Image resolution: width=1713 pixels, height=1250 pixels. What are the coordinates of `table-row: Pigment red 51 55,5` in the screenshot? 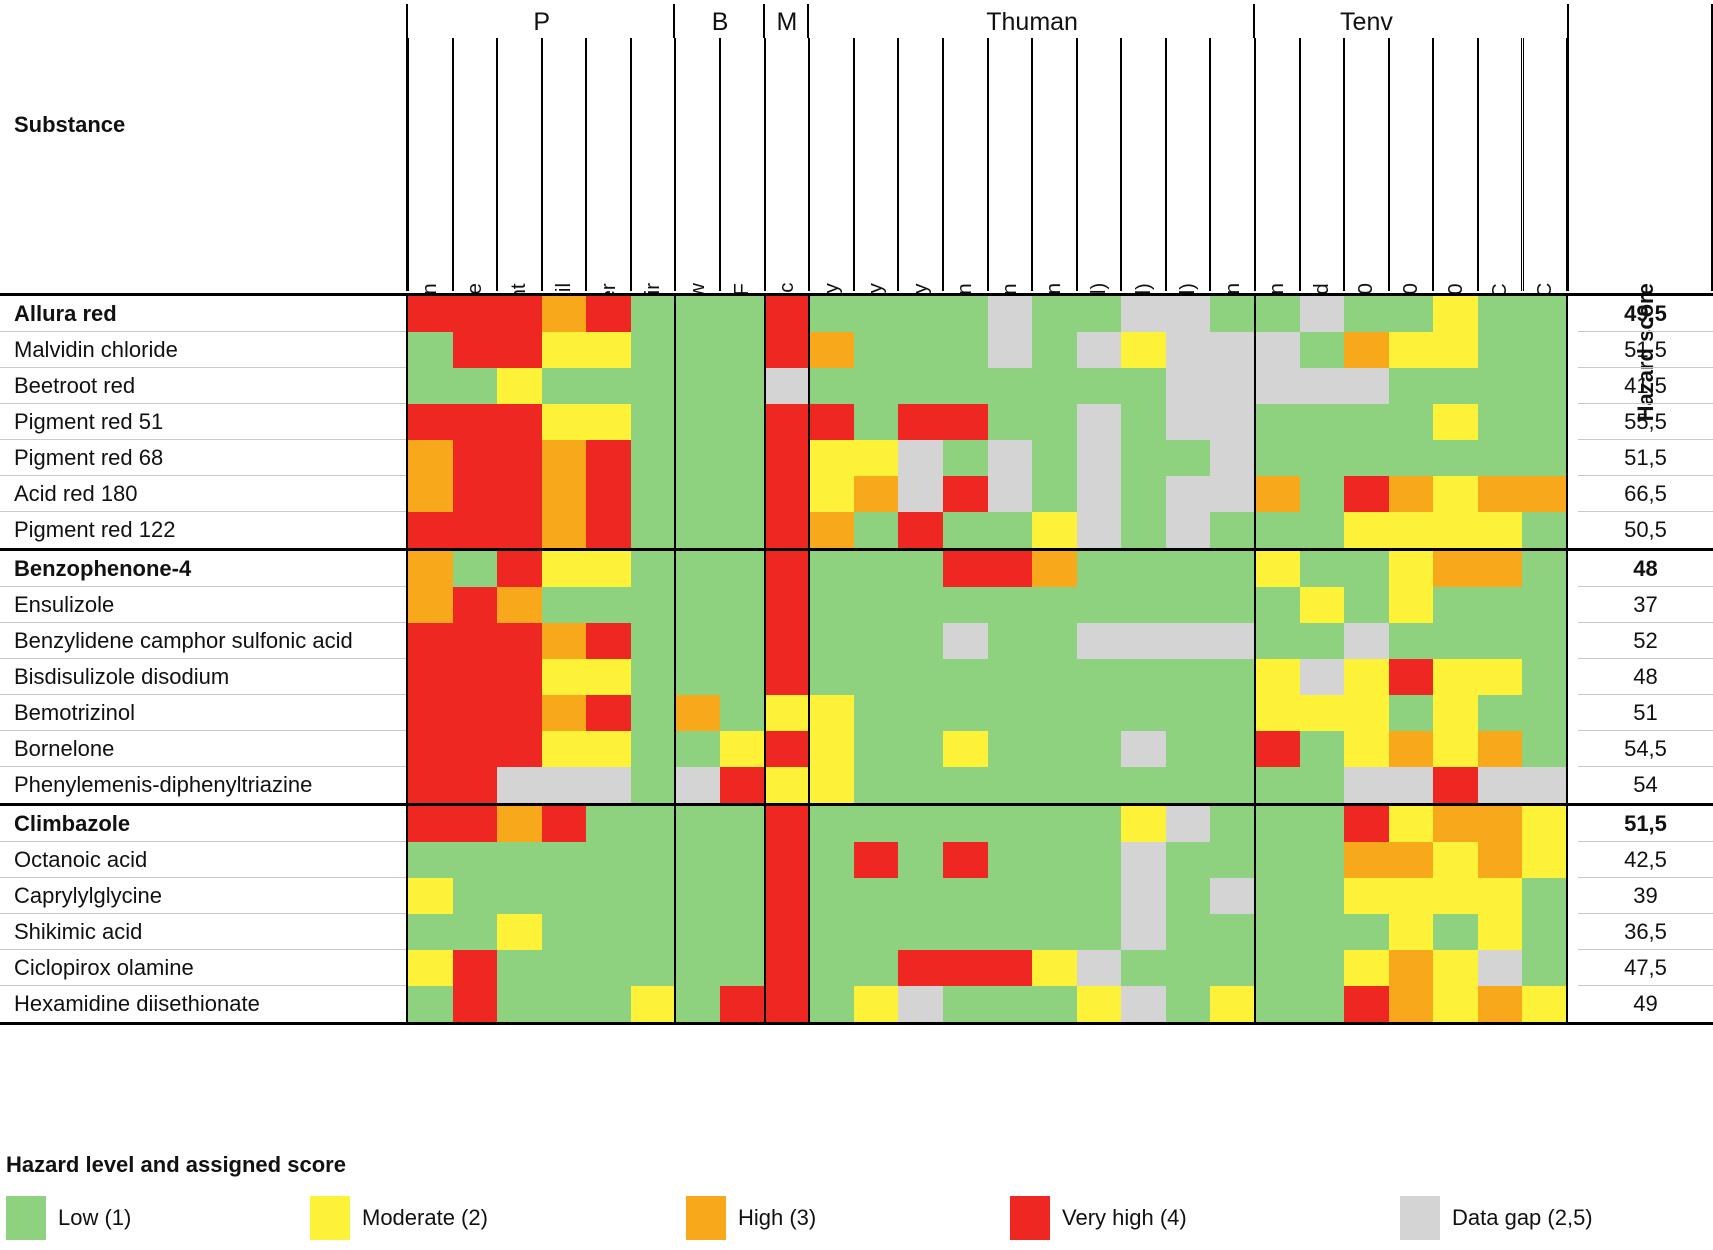 It's located at (856, 422).